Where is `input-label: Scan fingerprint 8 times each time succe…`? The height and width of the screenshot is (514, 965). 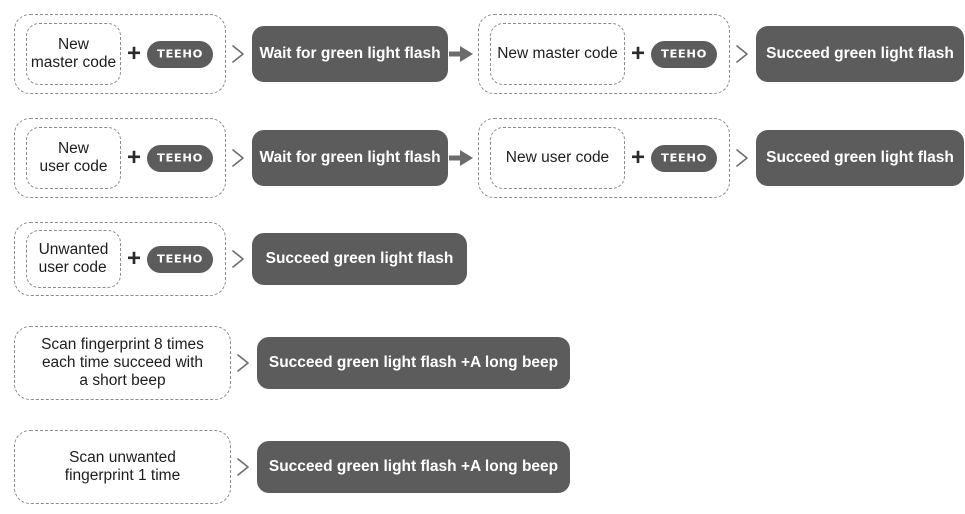 input-label: Scan fingerprint 8 times each time succe… is located at coordinates (122, 362).